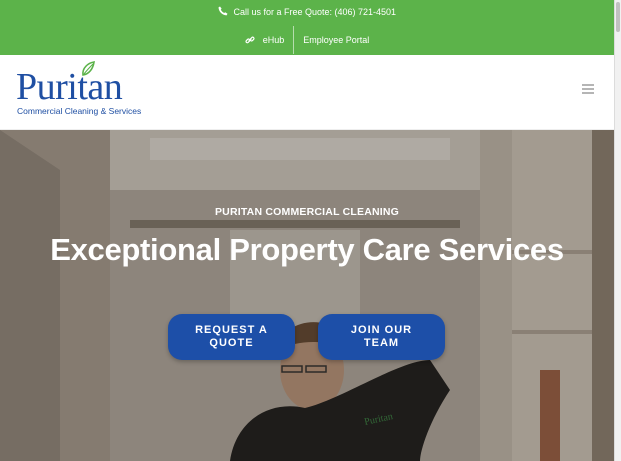  I want to click on request-quote-button: REQUEST A QUOTE, so click(231, 337).